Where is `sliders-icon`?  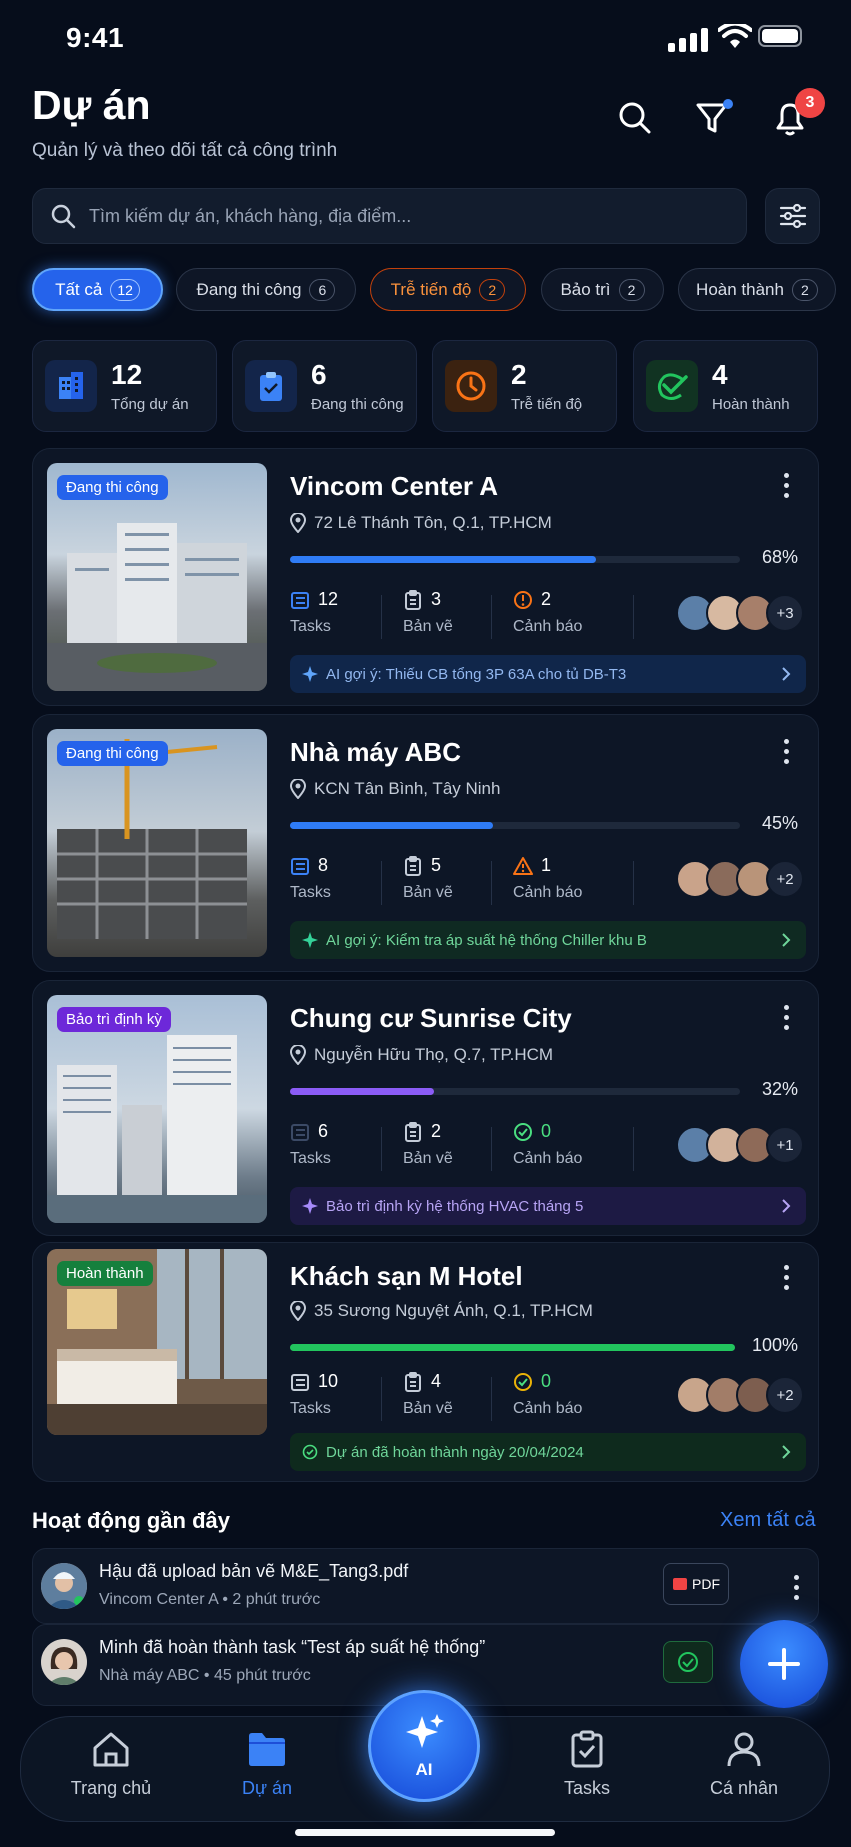 sliders-icon is located at coordinates (792, 216).